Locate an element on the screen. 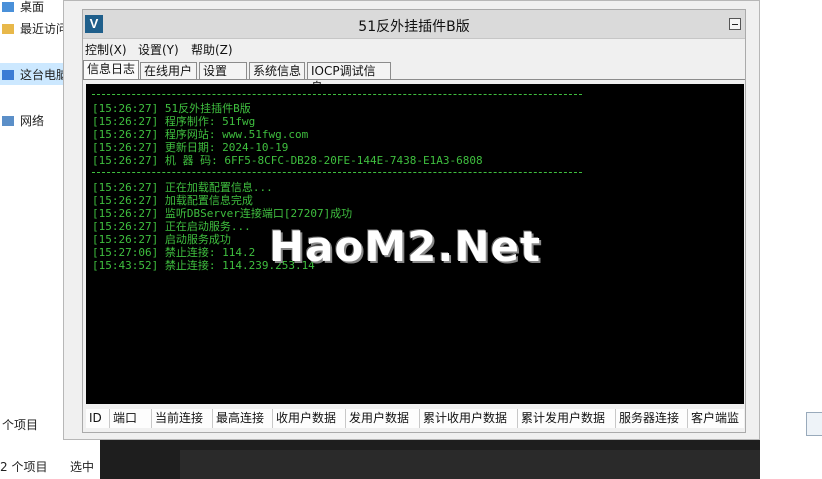  menu-settings: 设置(Y) is located at coordinates (158, 49).